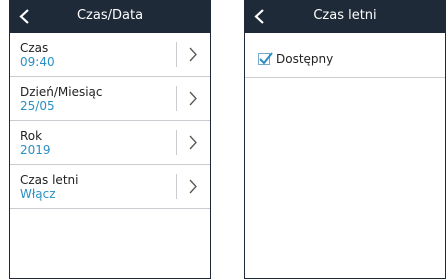 Image resolution: width=447 pixels, height=279 pixels. Describe the element at coordinates (110, 55) in the screenshot. I see `list-item-time: Czas 09:40` at that location.